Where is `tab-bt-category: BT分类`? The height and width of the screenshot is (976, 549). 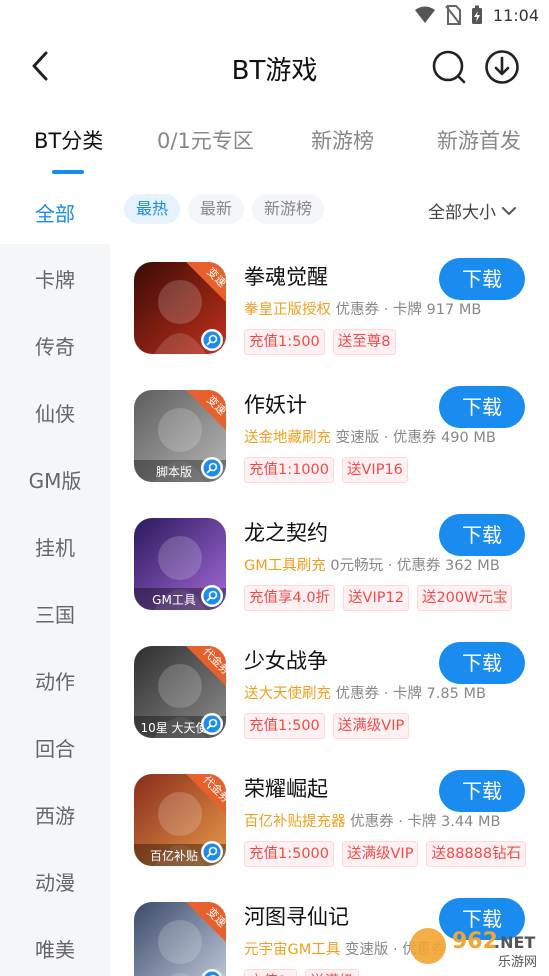
tab-bt-category: BT分类 is located at coordinates (68, 140).